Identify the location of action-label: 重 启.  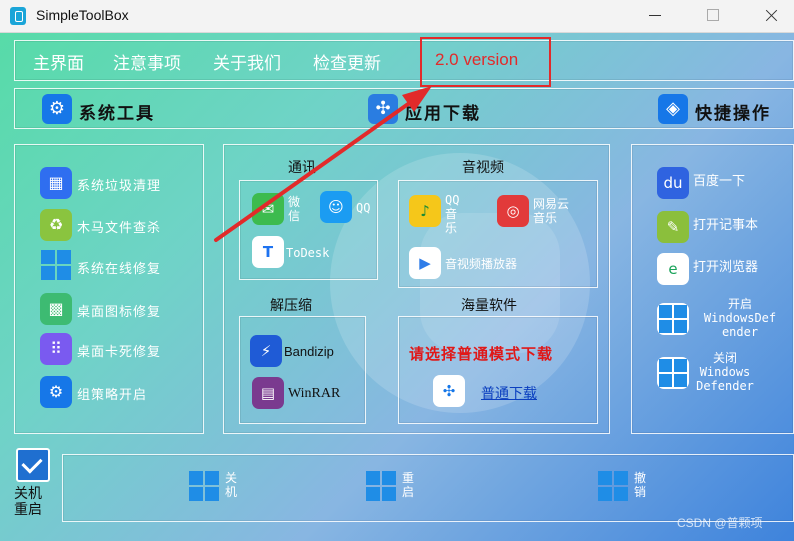
(408, 485).